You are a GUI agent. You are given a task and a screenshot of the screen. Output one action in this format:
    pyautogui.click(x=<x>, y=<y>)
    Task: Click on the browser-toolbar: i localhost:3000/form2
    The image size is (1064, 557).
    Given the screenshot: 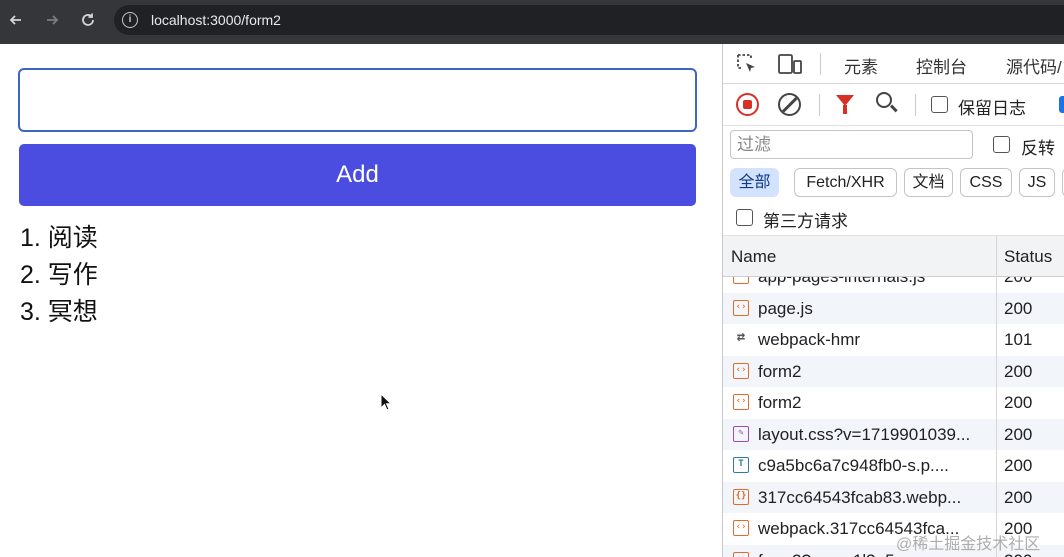 What is the action you would take?
    pyautogui.click(x=532, y=22)
    